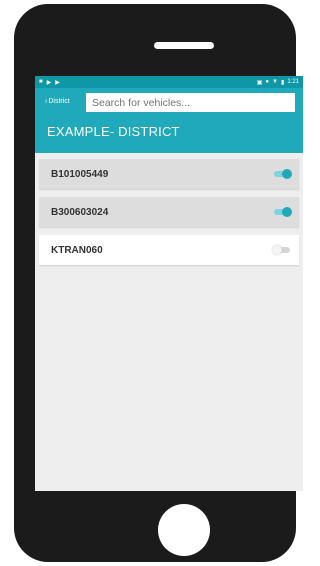 The image size is (320, 566). I want to click on back-button: ‹ District, so click(57, 101).